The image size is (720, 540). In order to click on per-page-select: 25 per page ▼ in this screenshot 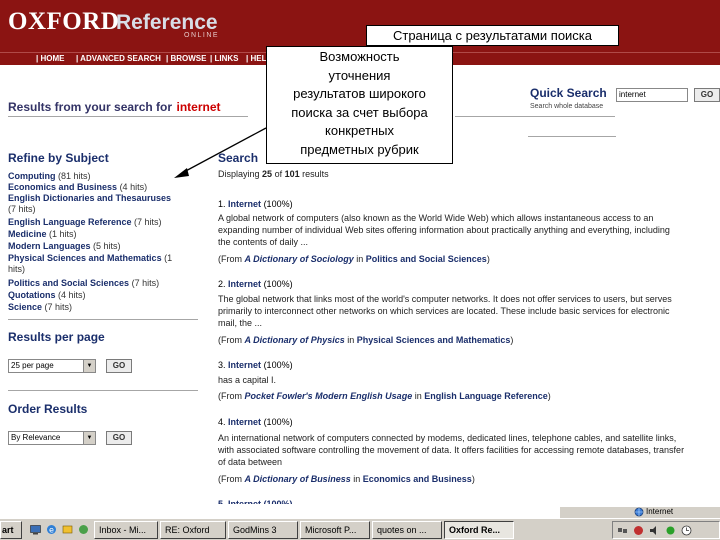, I will do `click(52, 366)`.